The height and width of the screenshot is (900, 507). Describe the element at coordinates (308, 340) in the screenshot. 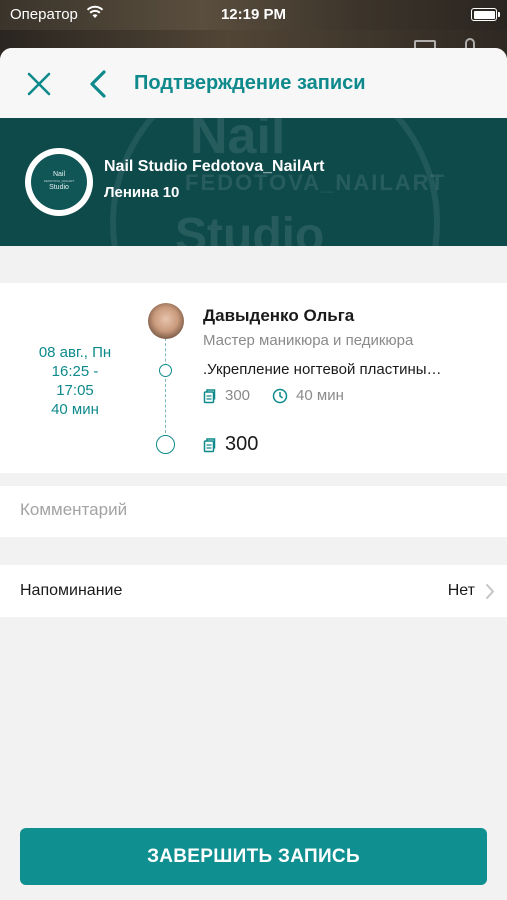

I see `master-role: Мастер маникюра и педикюра` at that location.